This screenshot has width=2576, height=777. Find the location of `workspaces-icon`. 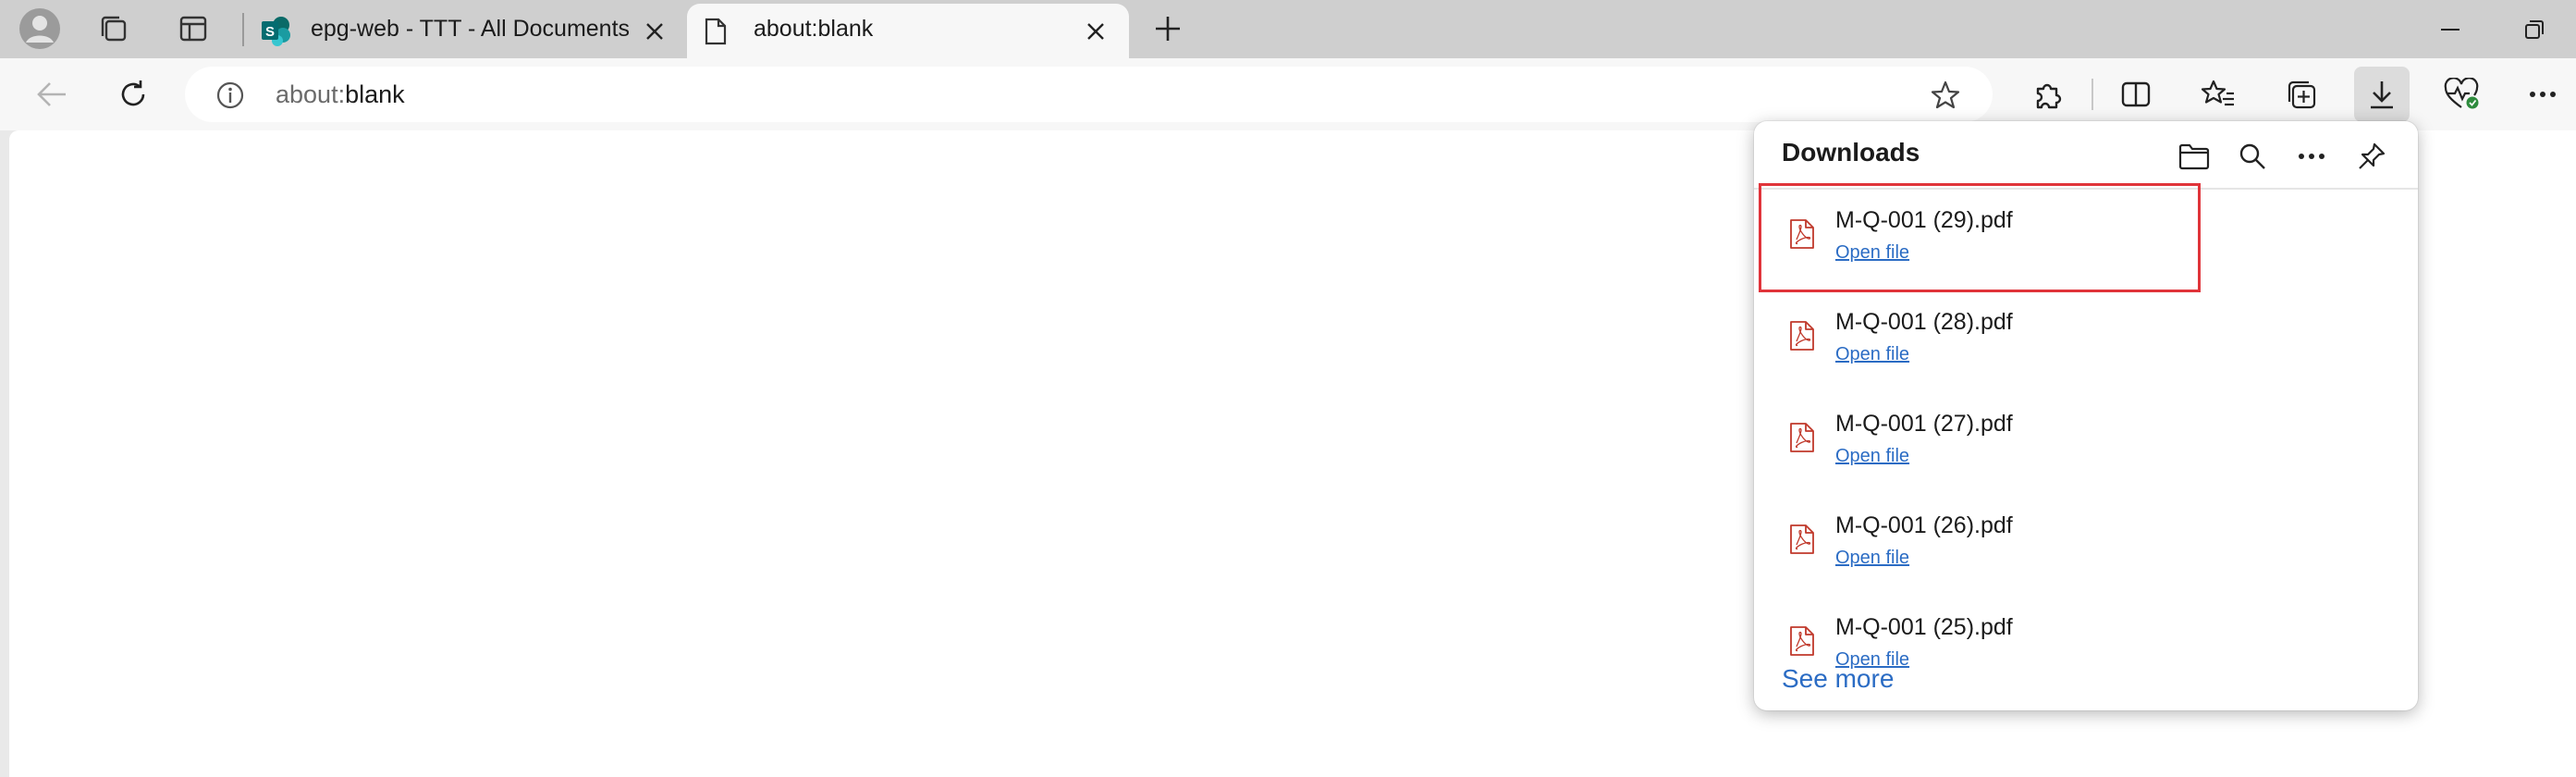

workspaces-icon is located at coordinates (113, 29).